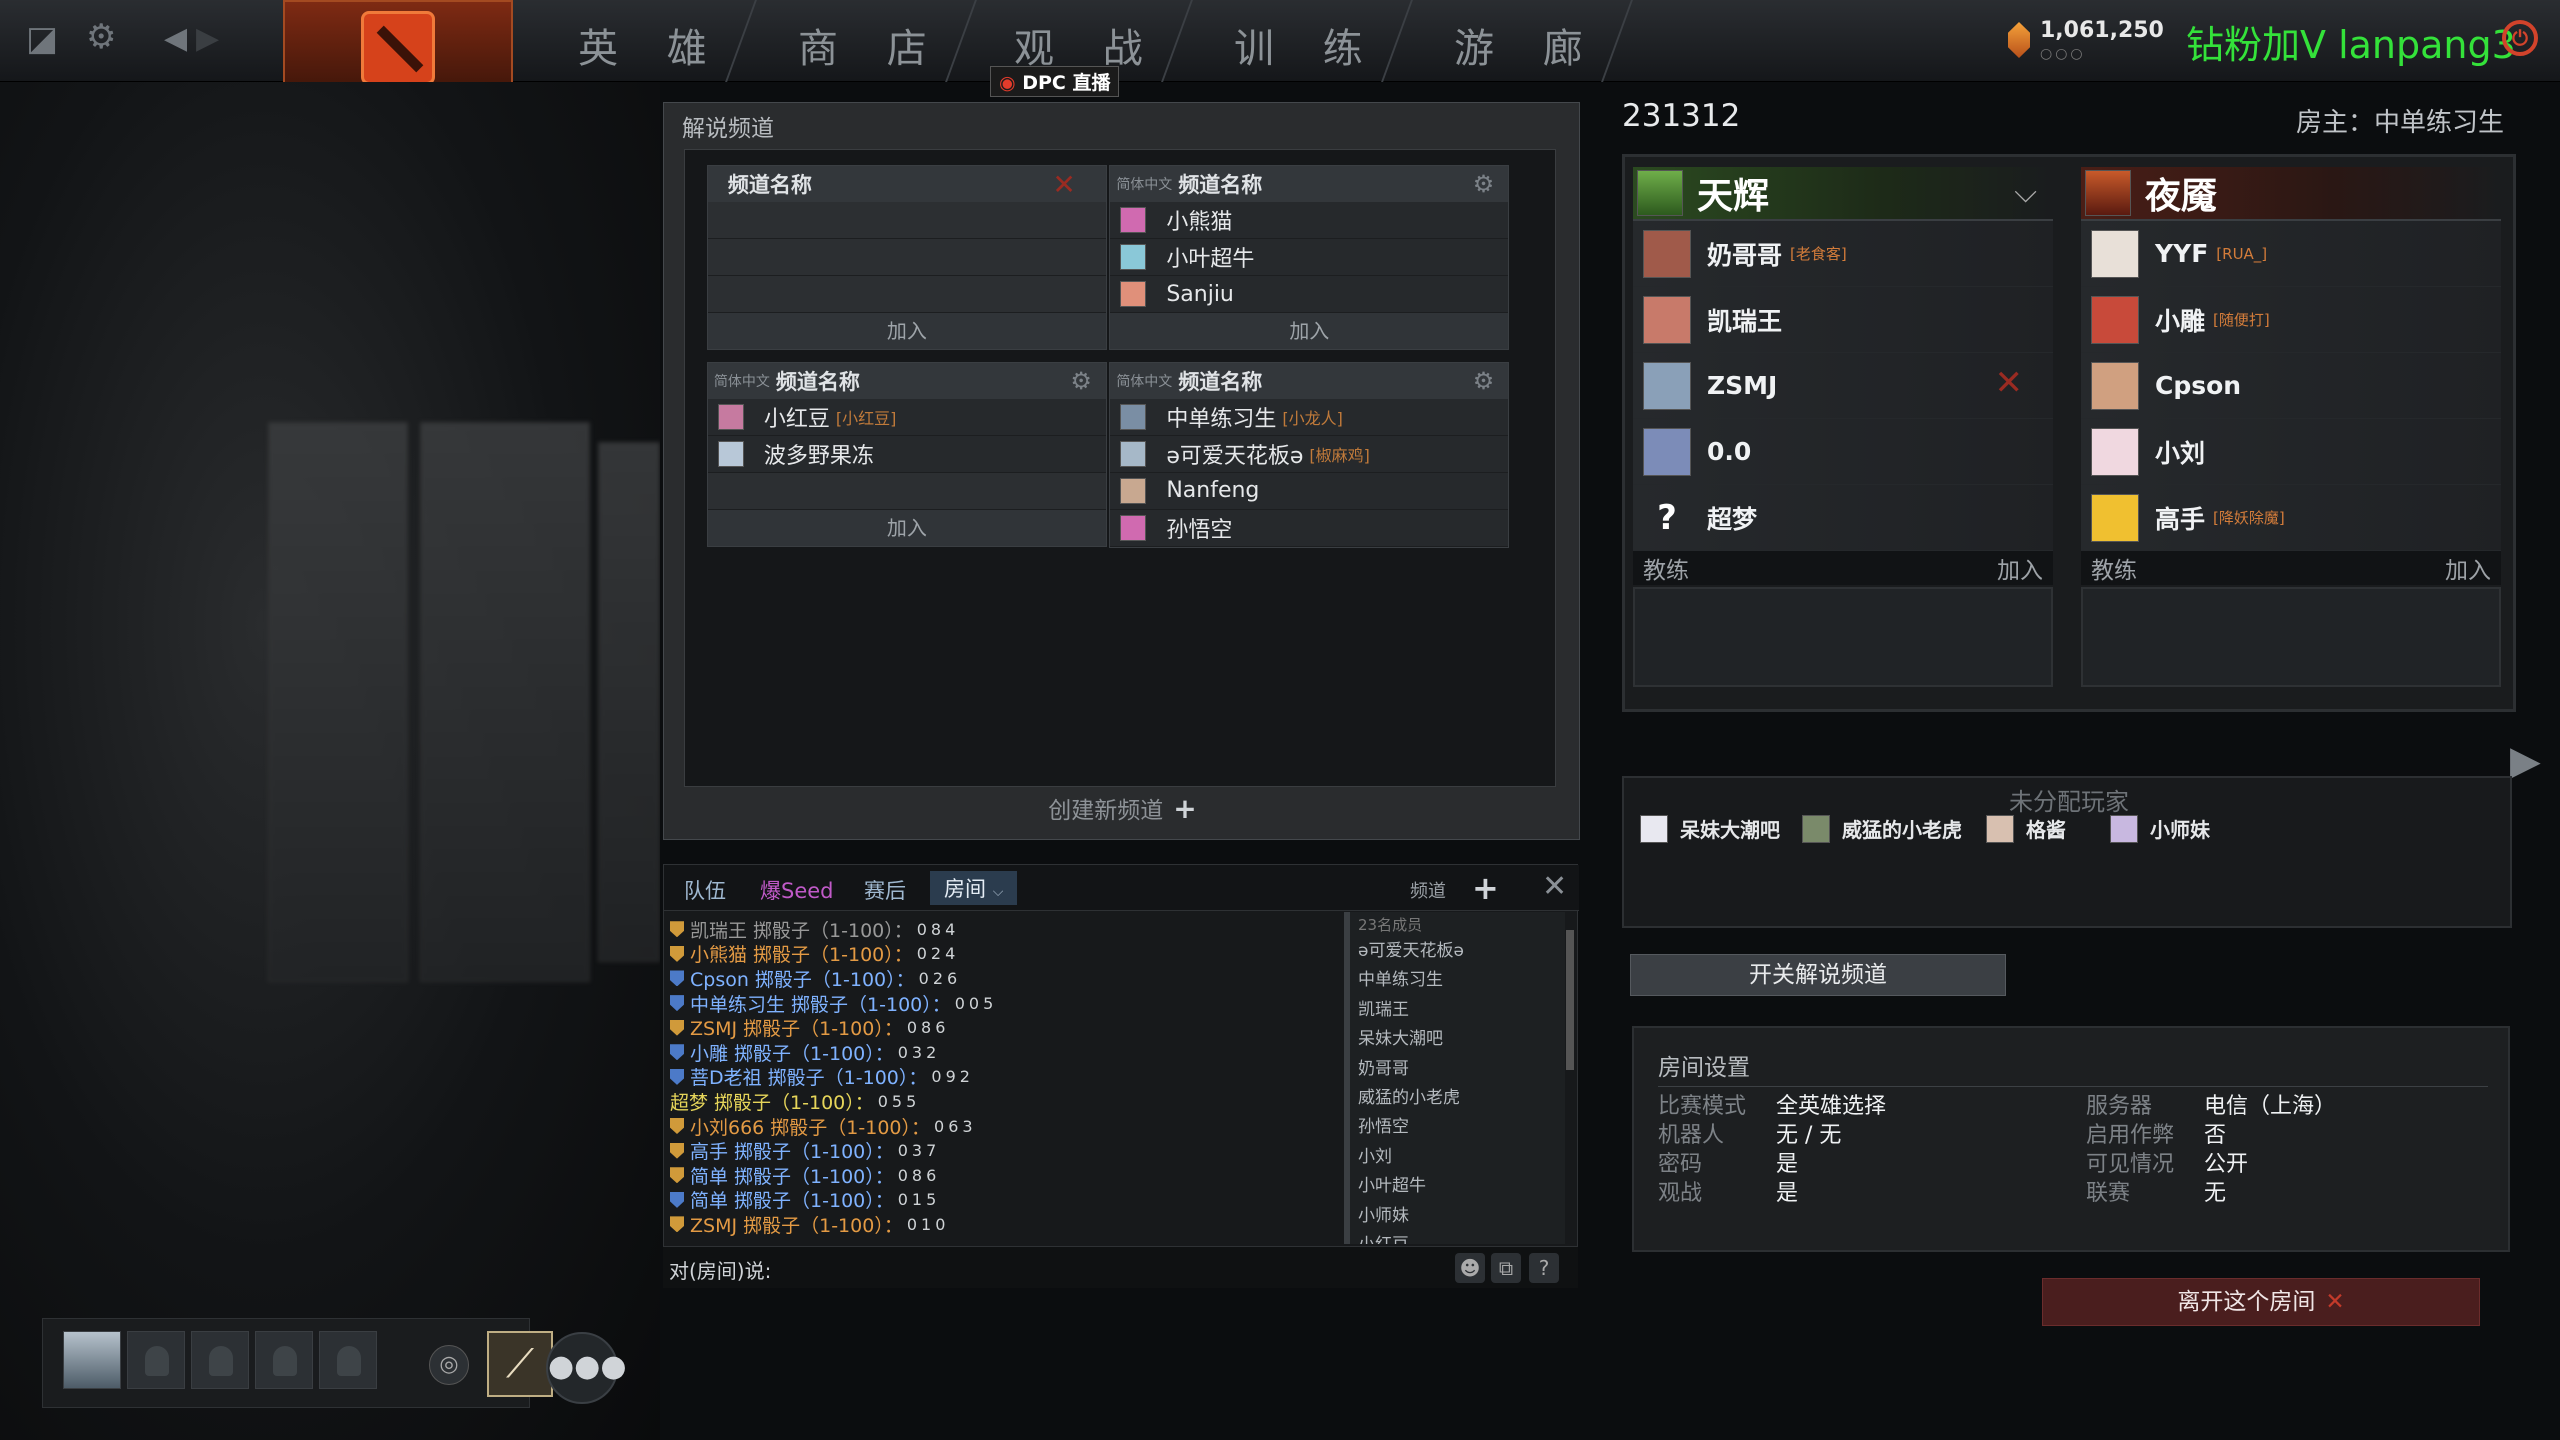  Describe the element at coordinates (1457, 1127) in the screenshot. I see `member-list-item: 孙悟空` at that location.